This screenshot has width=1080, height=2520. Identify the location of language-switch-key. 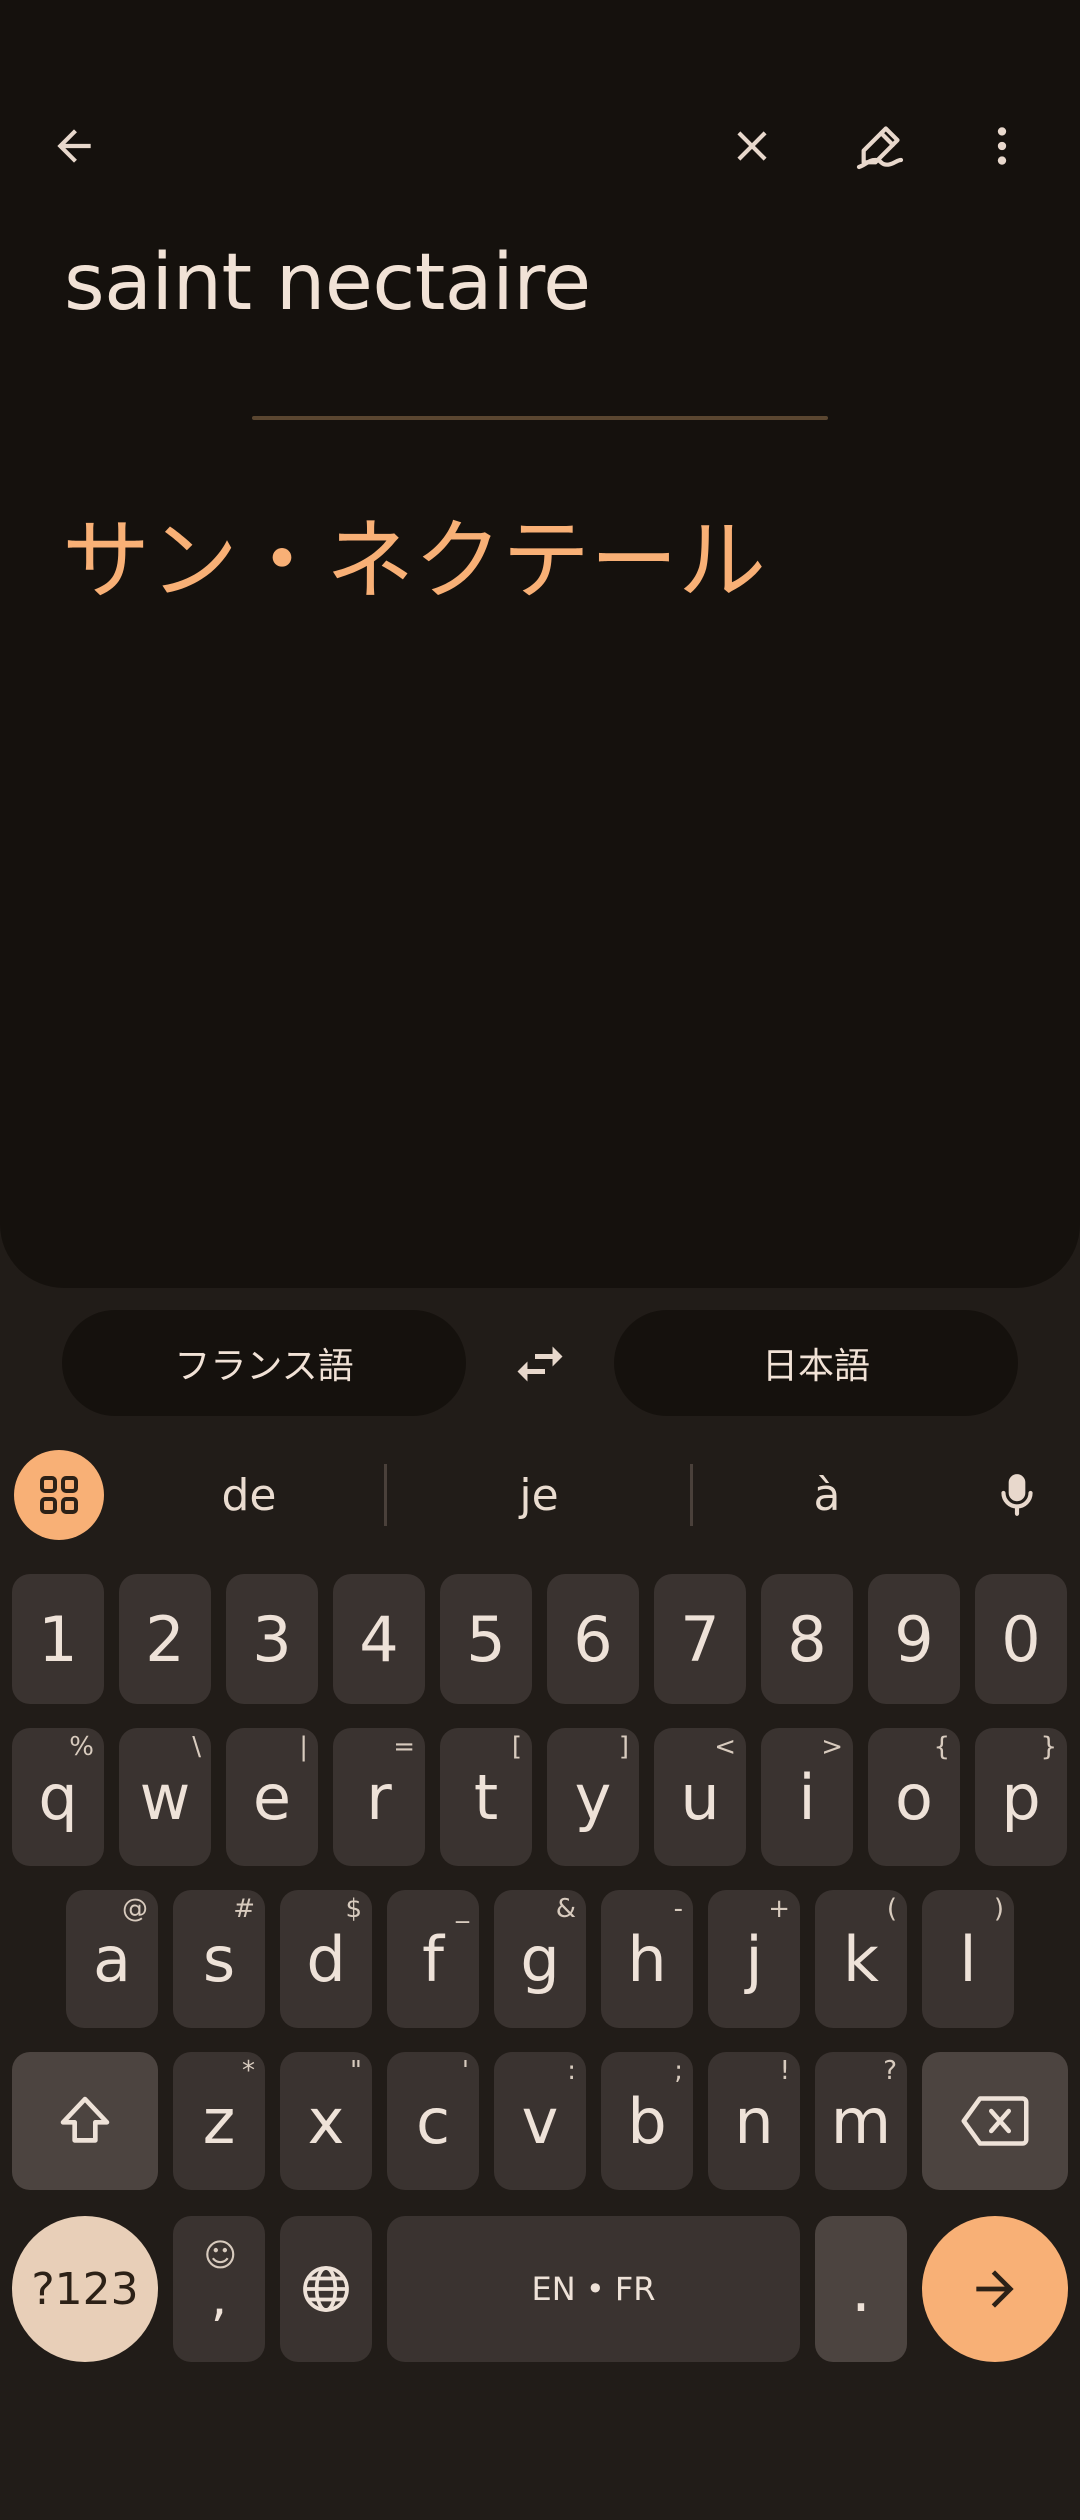
(326, 2289).